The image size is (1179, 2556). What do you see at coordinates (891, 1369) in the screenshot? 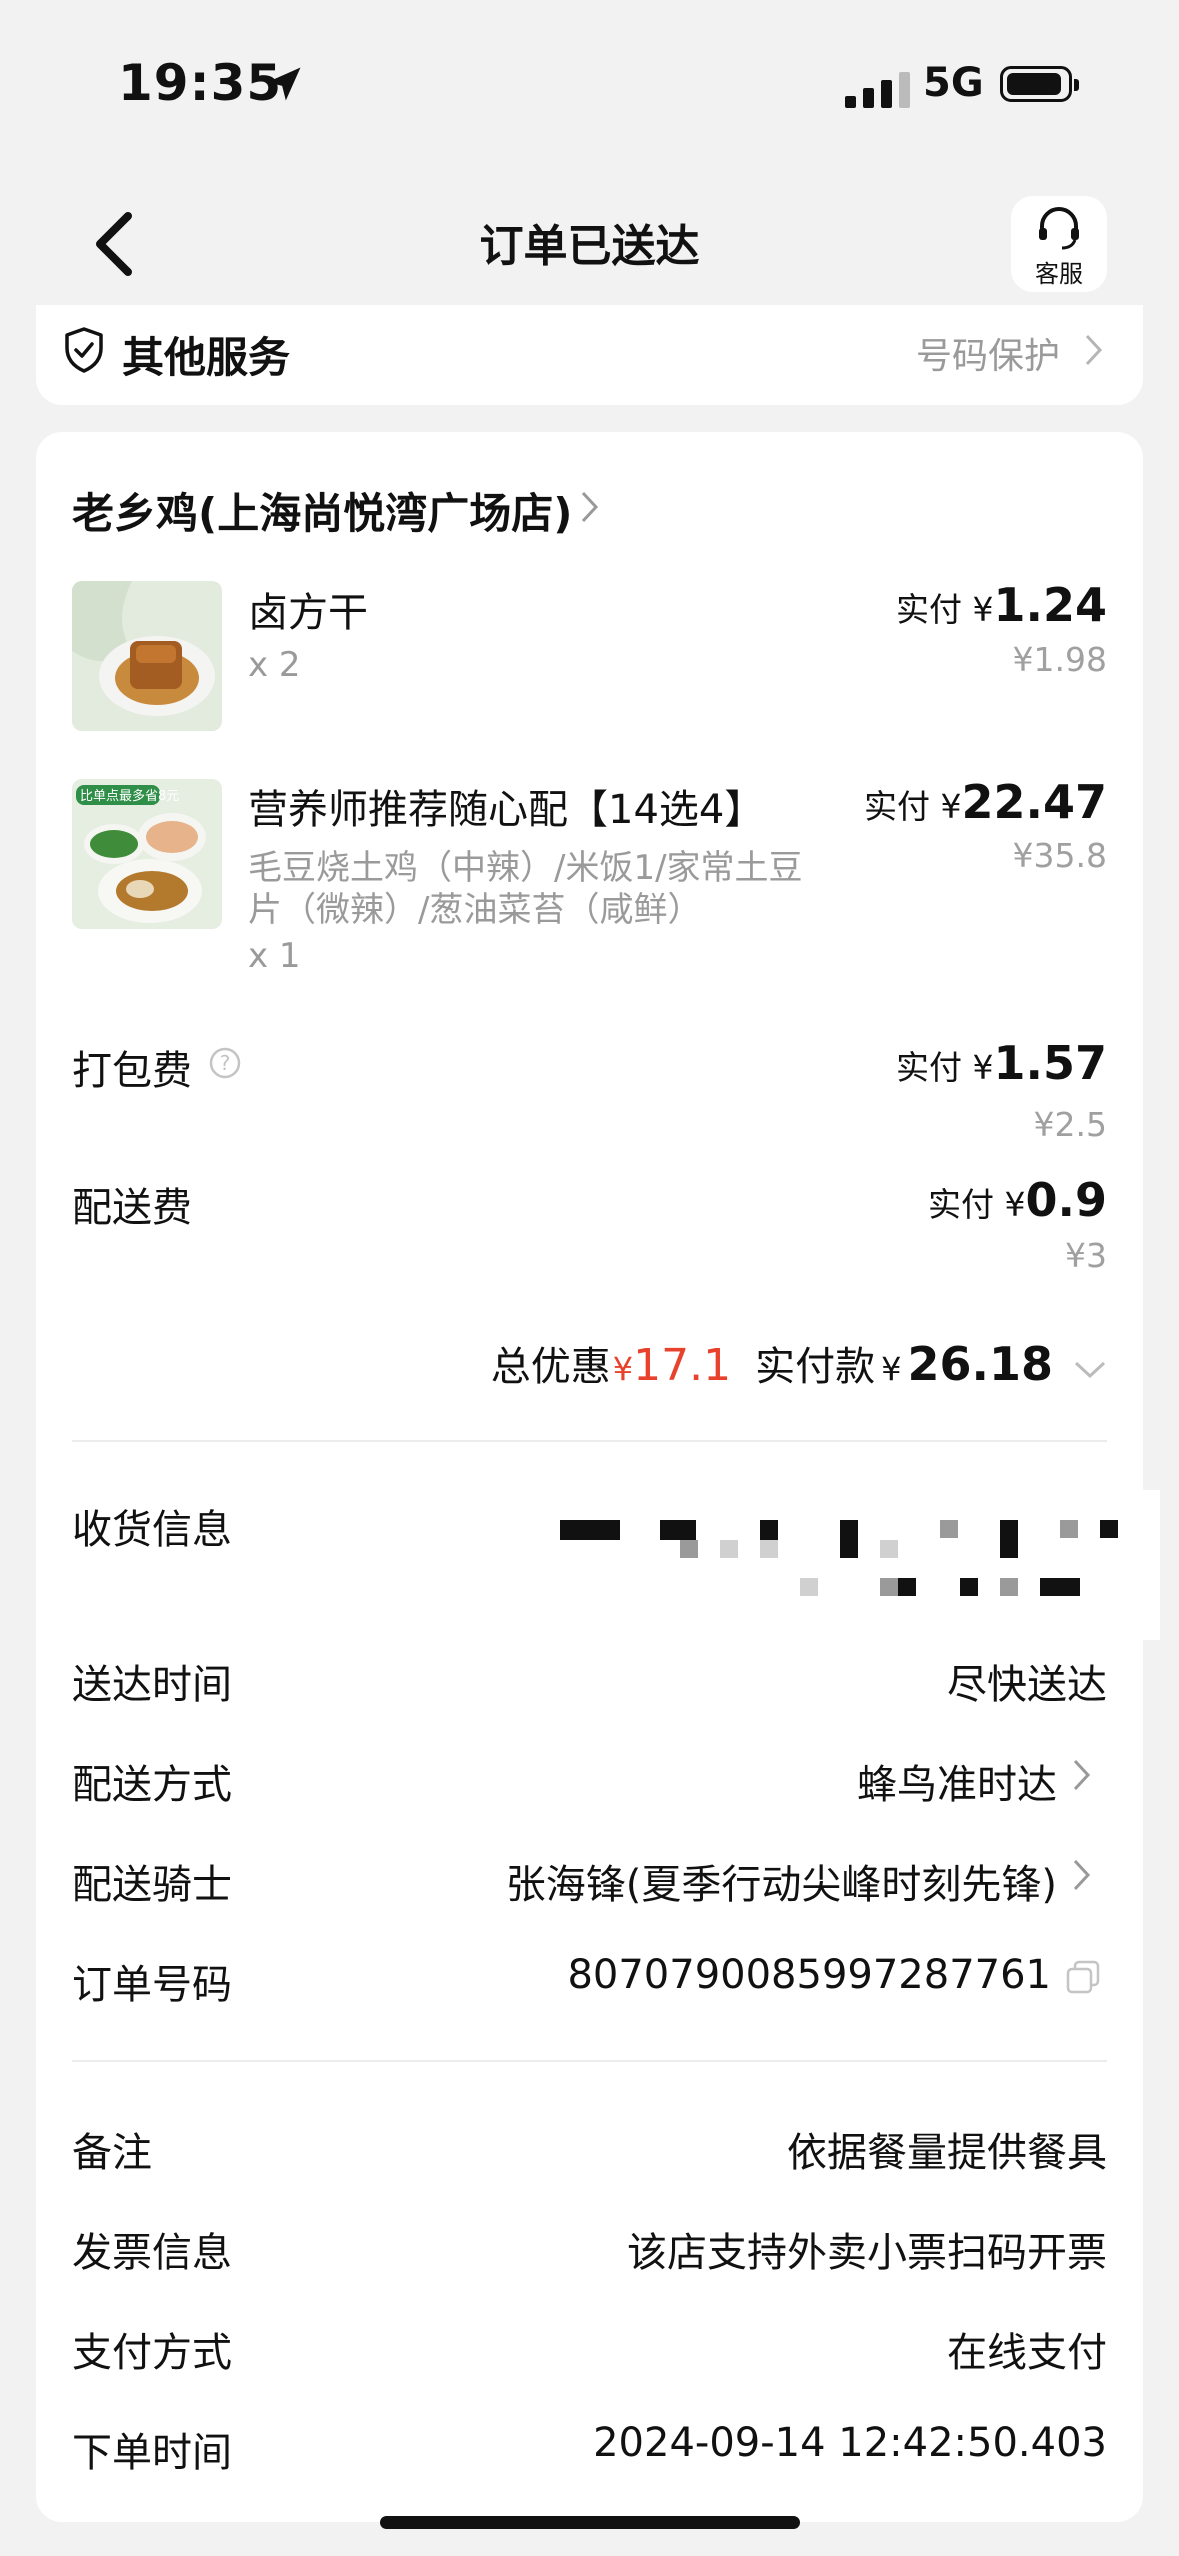
I see `paid-currency: ¥` at bounding box center [891, 1369].